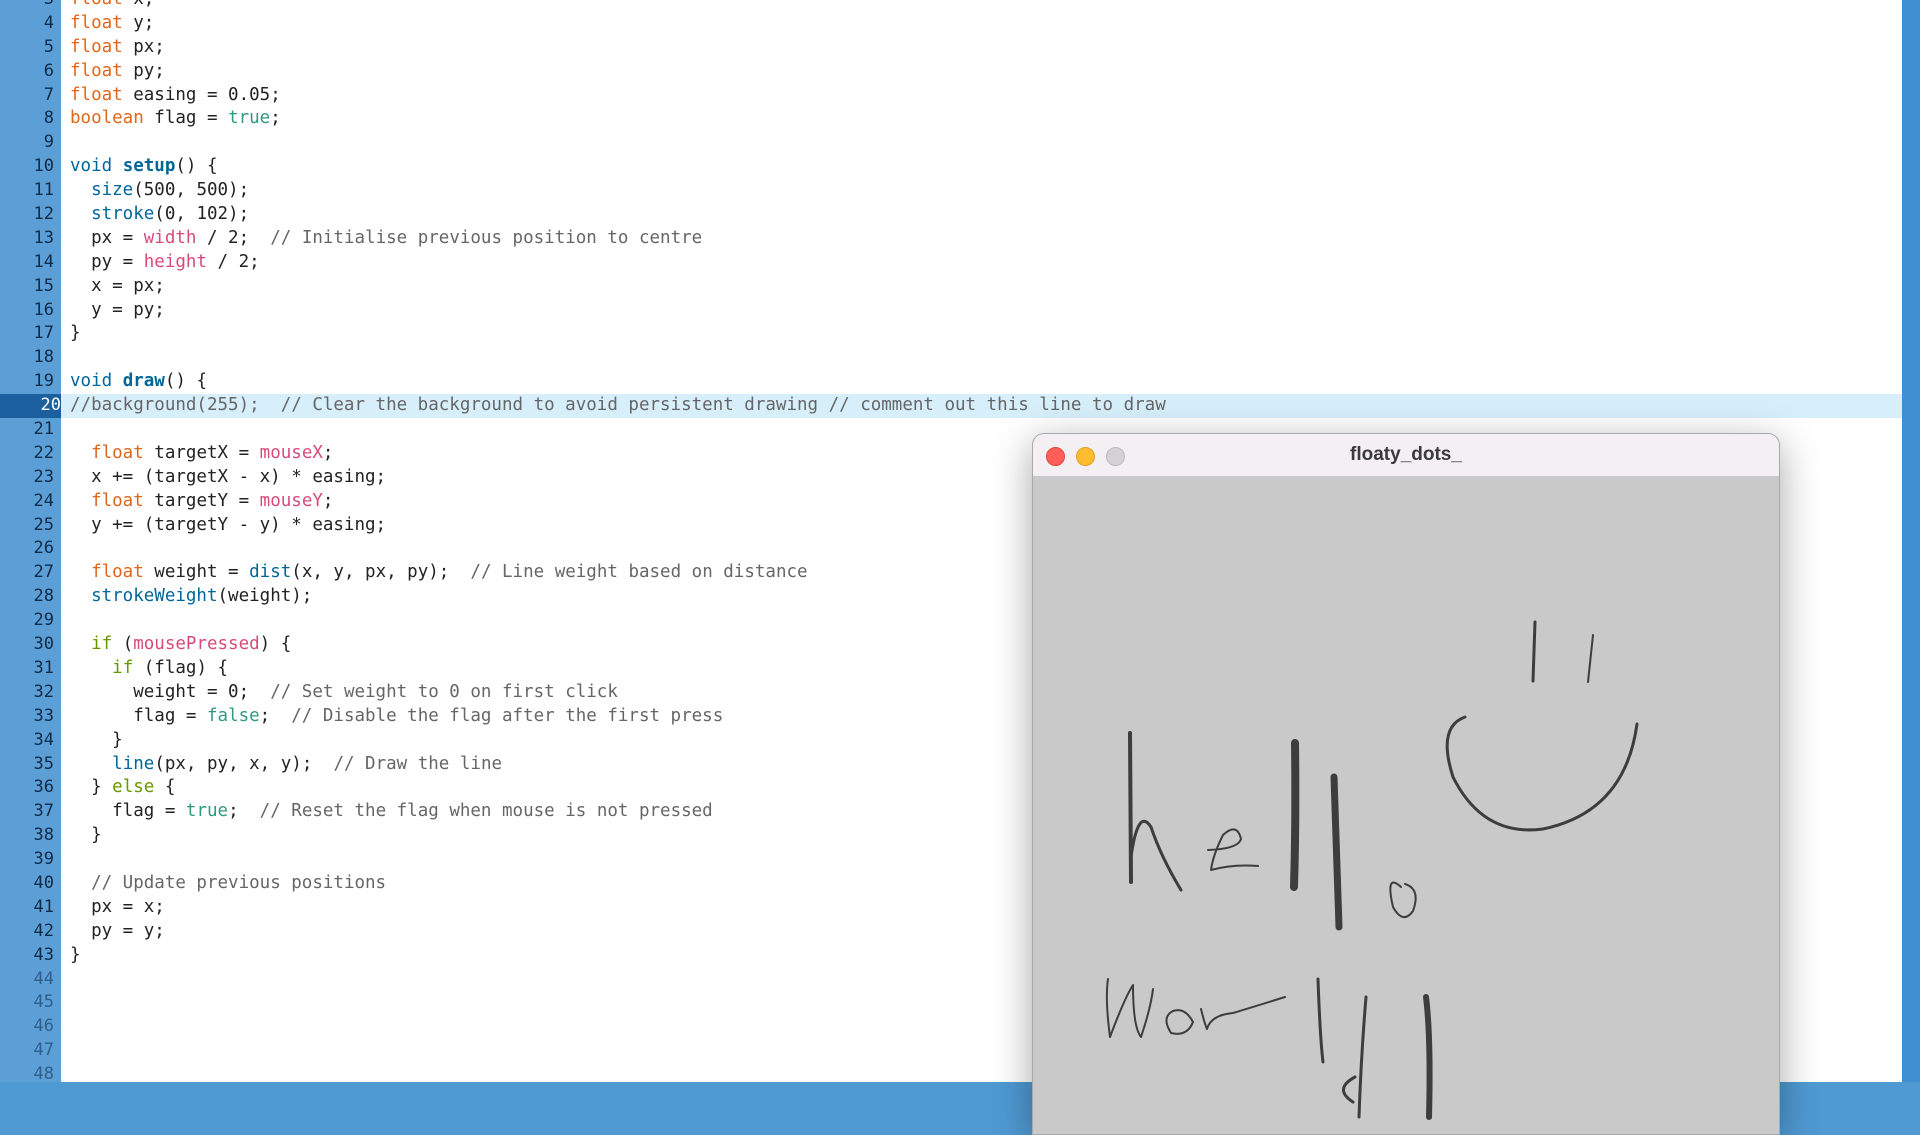 This screenshot has width=1920, height=1135. Describe the element at coordinates (43, 1002) in the screenshot. I see `line-number: 45` at that location.